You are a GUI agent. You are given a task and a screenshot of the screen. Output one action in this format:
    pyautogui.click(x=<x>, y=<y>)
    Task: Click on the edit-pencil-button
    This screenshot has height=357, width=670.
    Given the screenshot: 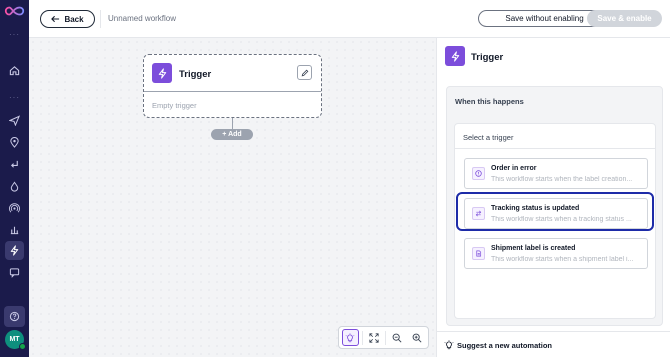 What is the action you would take?
    pyautogui.click(x=304, y=72)
    